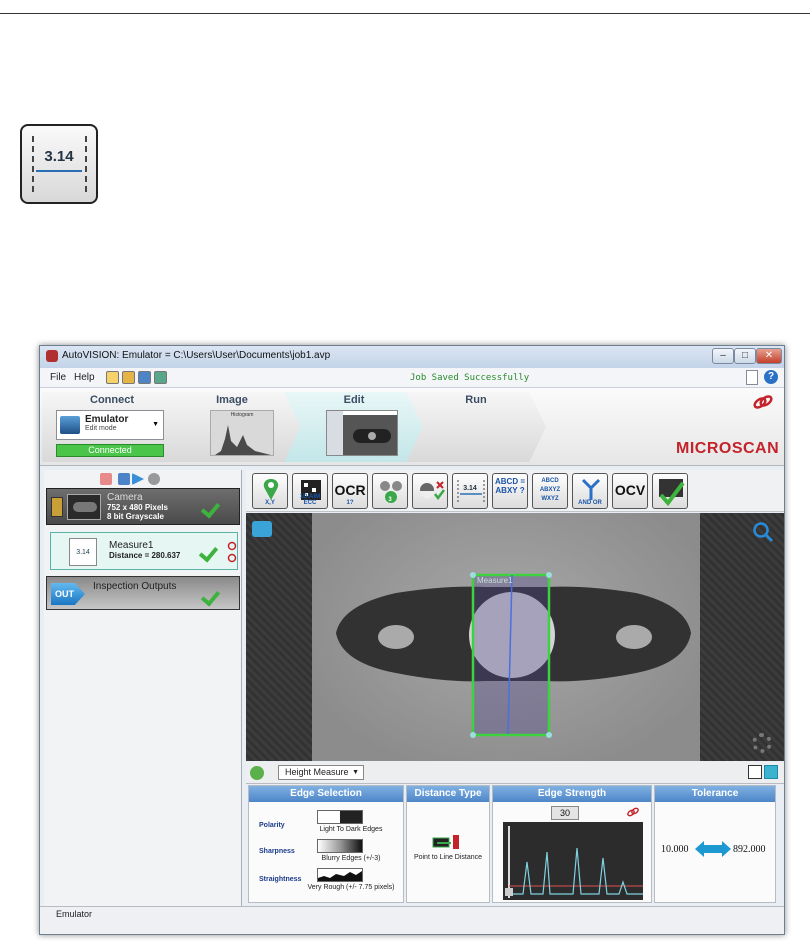  I want to click on out-arrow-icon: OUT, so click(68, 594).